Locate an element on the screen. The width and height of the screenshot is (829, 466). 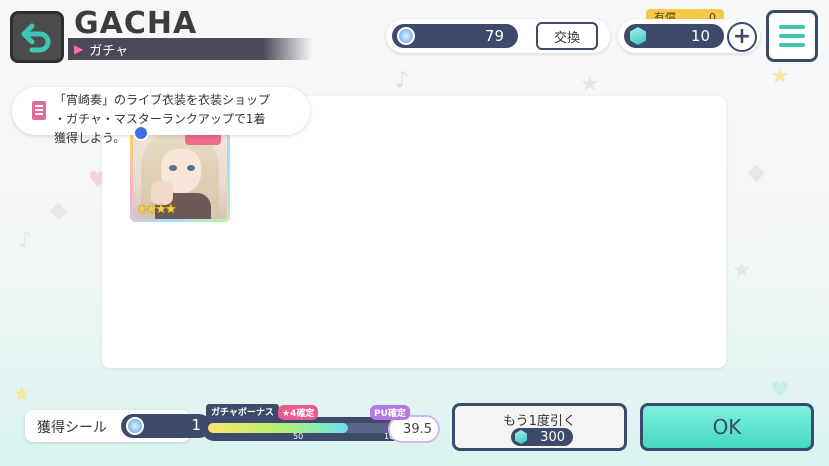
page-title: GACHA is located at coordinates (136, 23).